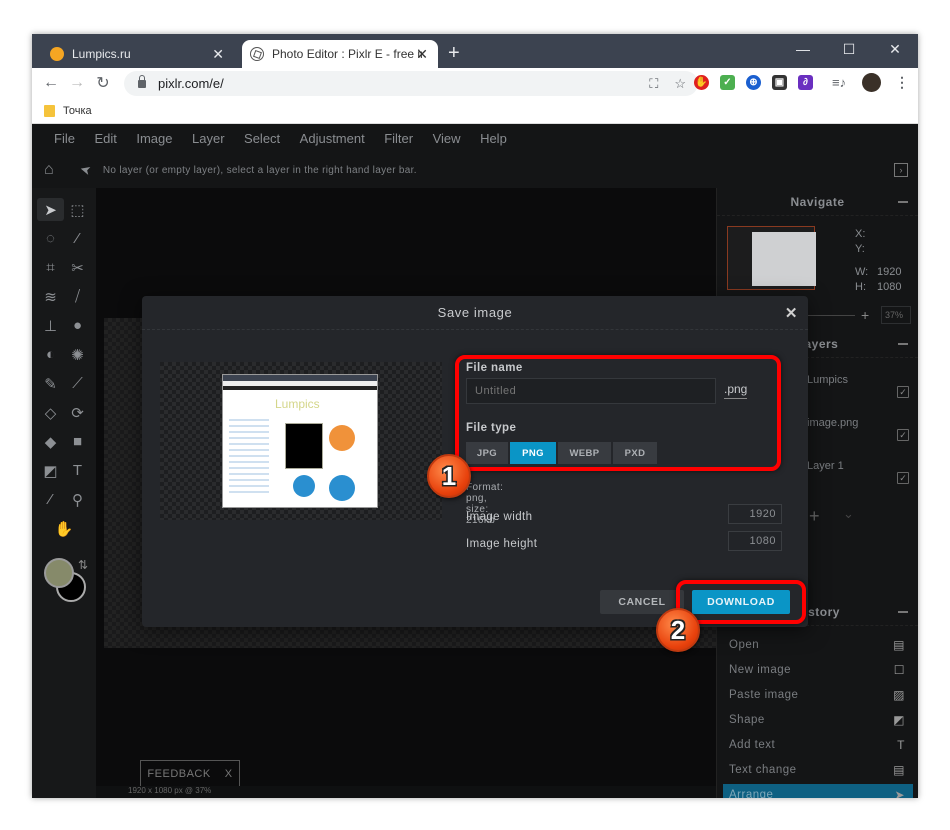 The image size is (950, 830). I want to click on history-label: Open, so click(744, 645).